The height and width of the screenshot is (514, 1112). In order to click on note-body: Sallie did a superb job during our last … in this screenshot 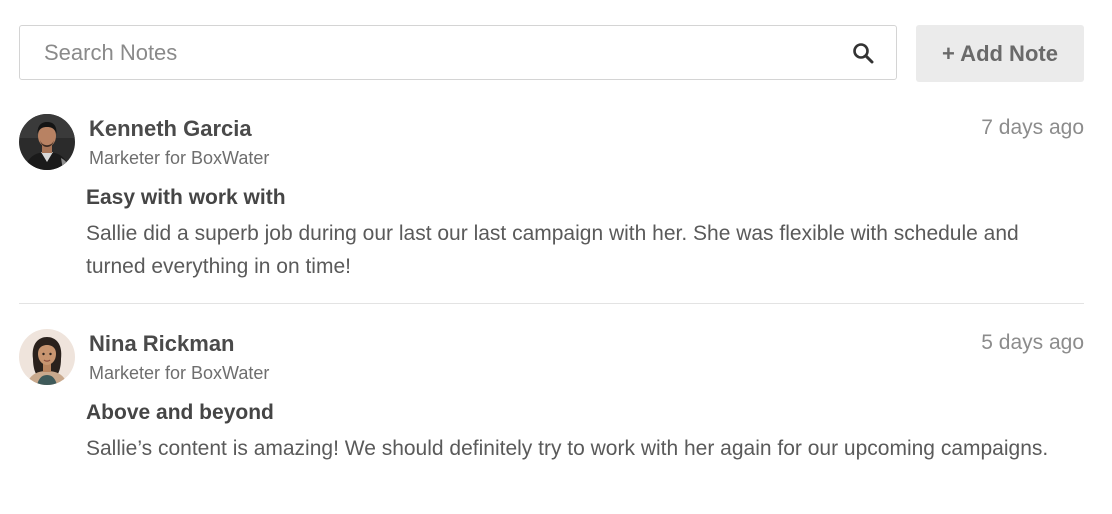, I will do `click(552, 250)`.